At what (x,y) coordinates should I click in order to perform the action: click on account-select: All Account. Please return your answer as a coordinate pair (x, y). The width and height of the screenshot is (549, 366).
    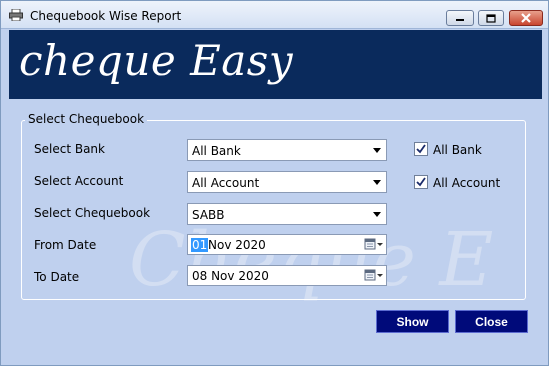
    Looking at the image, I should click on (287, 182).